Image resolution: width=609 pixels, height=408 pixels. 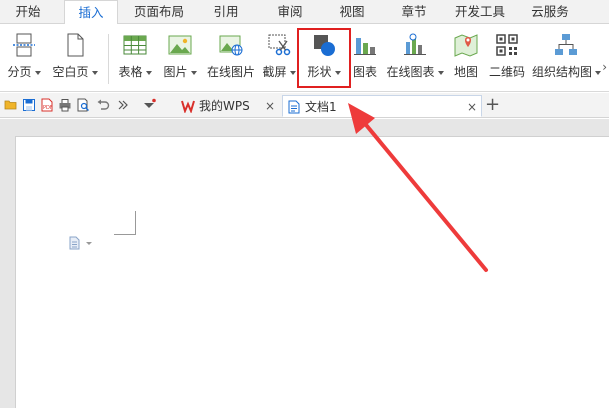 What do you see at coordinates (175, 72) in the screenshot?
I see `picture-label: 图片` at bounding box center [175, 72].